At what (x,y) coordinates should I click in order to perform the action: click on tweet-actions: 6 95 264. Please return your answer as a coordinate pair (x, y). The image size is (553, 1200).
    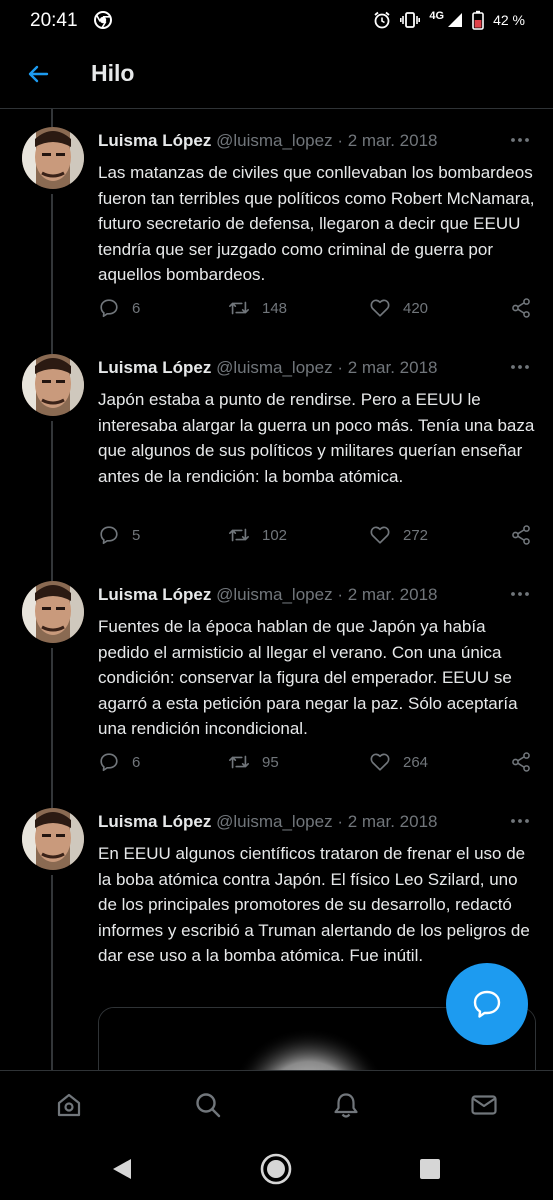
    Looking at the image, I should click on (318, 766).